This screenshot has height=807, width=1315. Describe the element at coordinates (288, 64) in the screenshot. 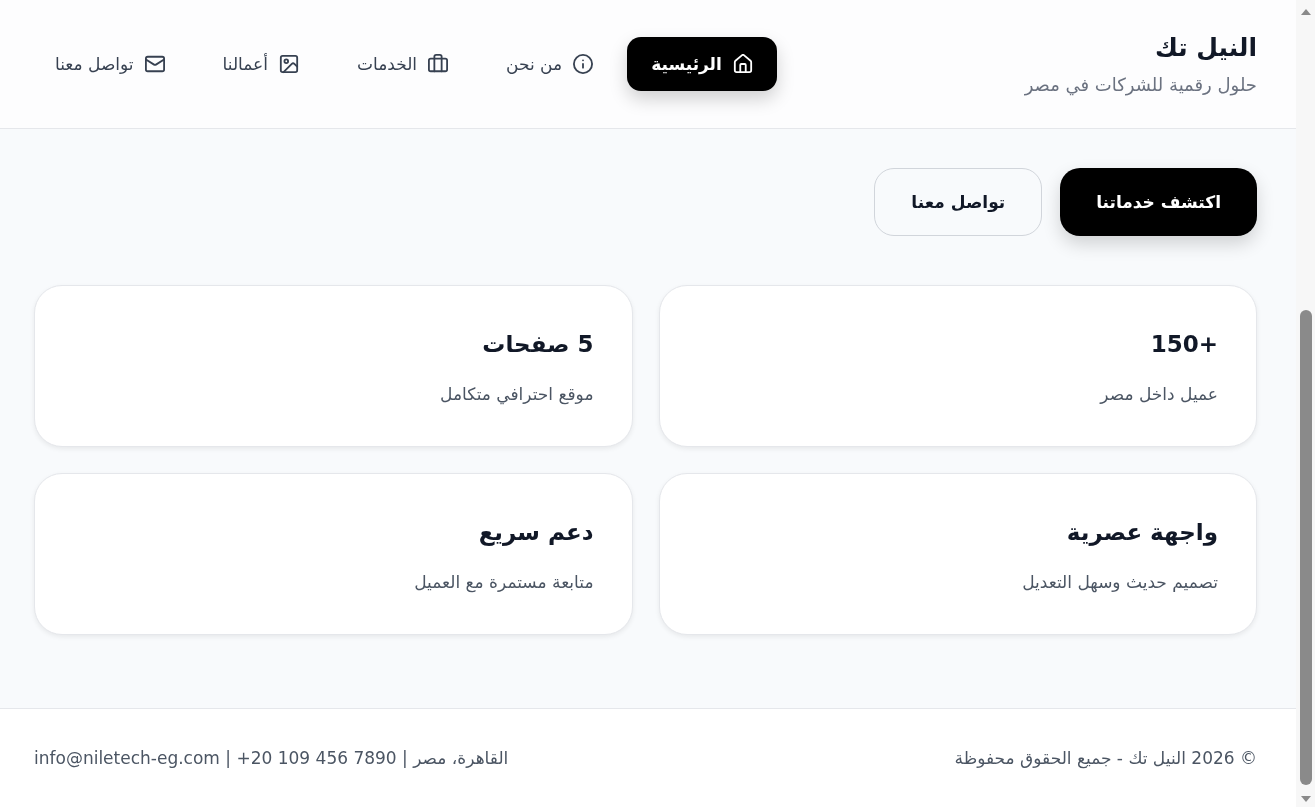

I see `image-icon` at that location.